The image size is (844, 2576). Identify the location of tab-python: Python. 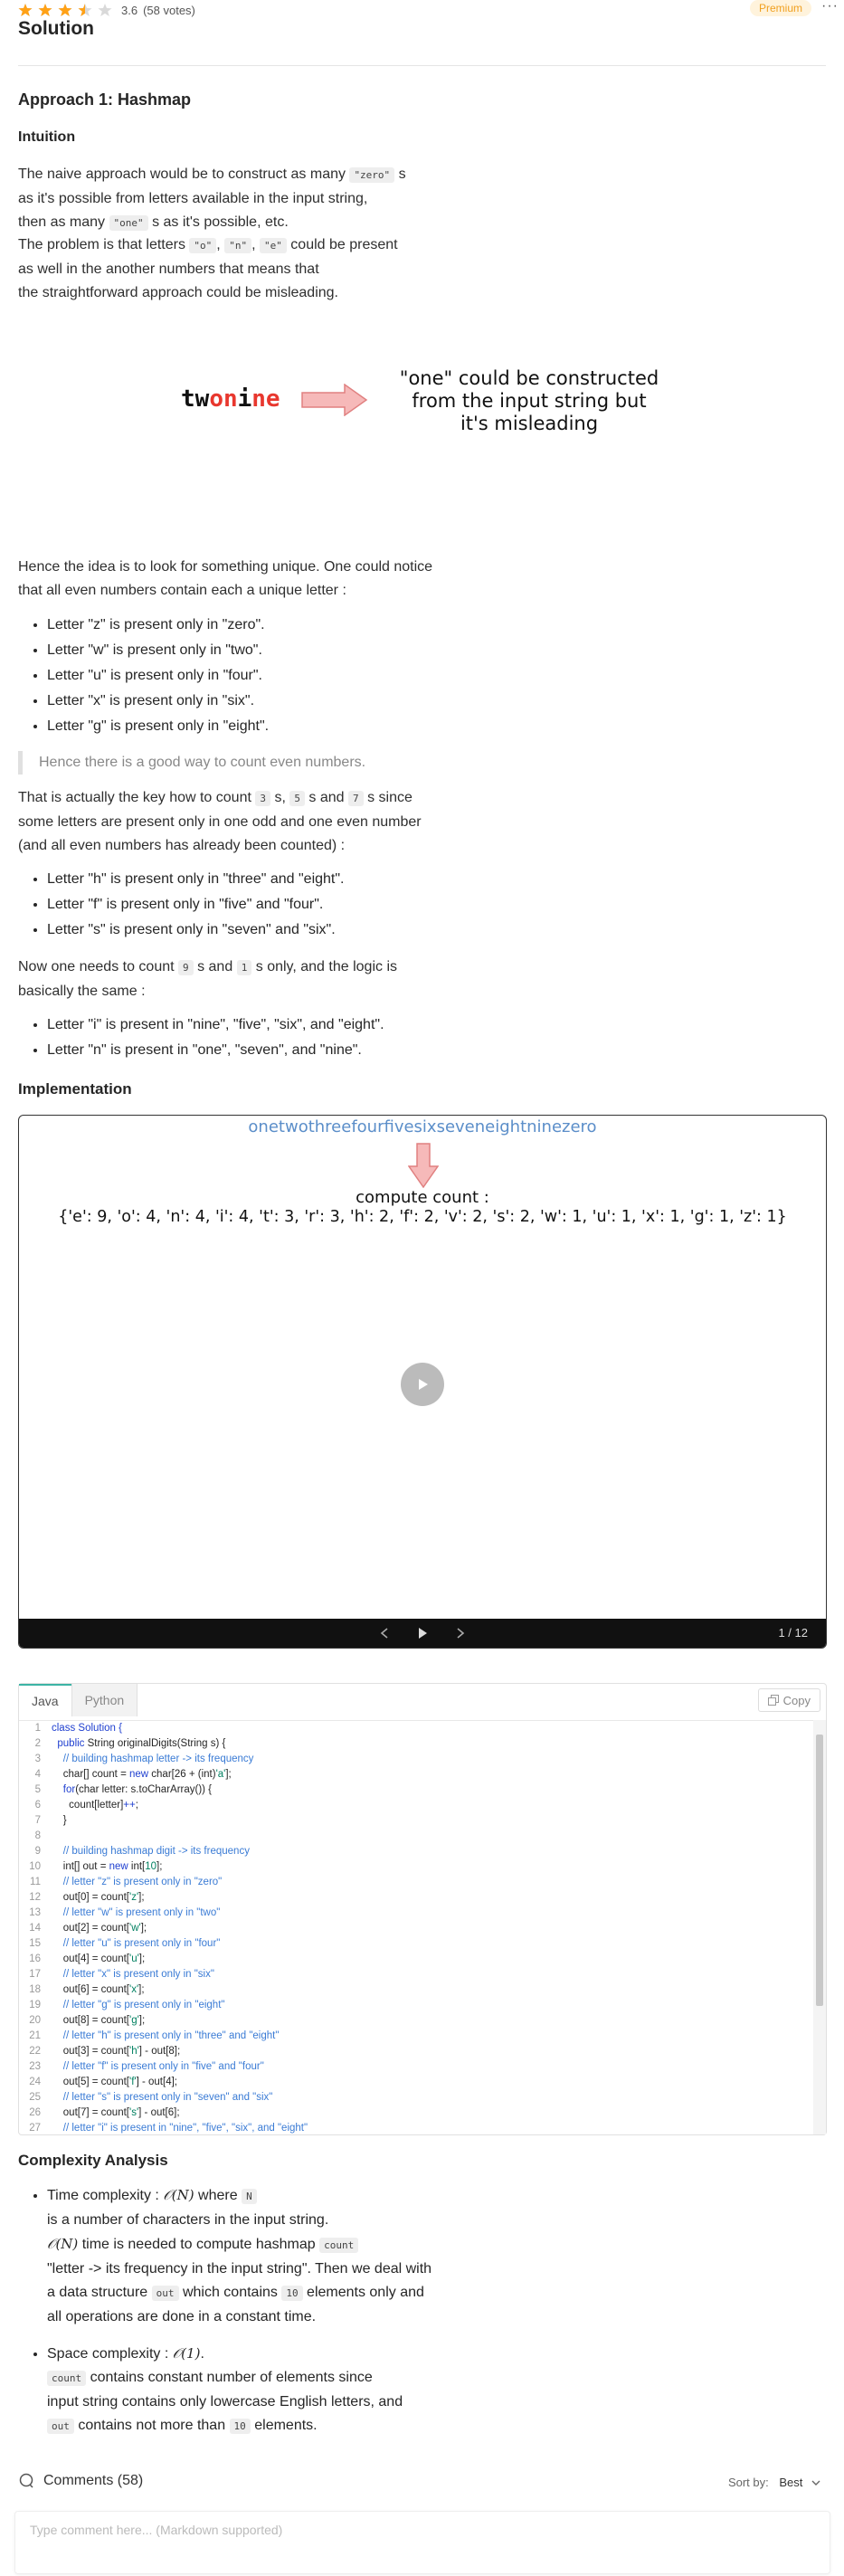
(105, 1700).